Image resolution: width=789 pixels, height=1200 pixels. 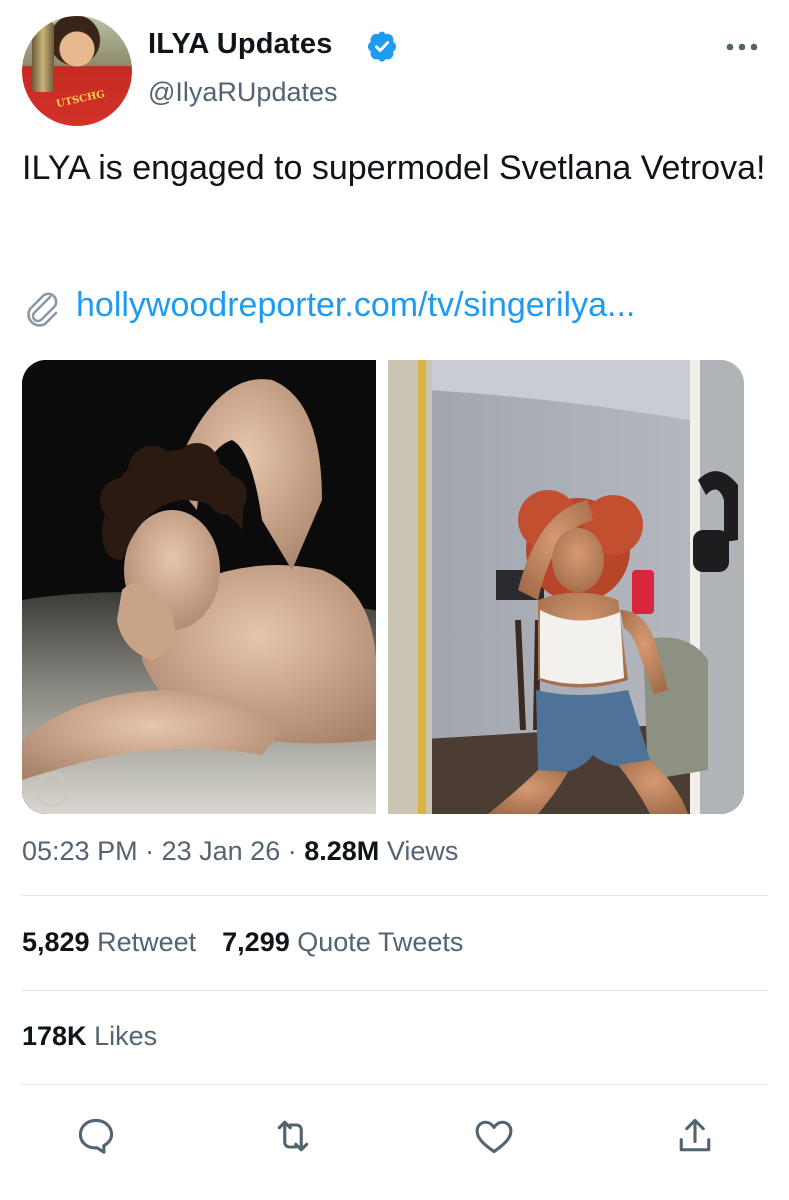 What do you see at coordinates (80, 99) in the screenshot?
I see `avatar-shirt-text: UTSCHG` at bounding box center [80, 99].